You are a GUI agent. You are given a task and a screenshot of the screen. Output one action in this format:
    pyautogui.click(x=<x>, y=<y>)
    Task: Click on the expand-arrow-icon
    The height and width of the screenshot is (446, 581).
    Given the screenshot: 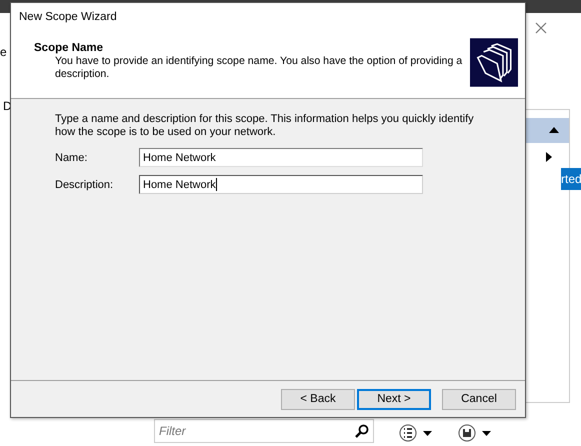 What is the action you would take?
    pyautogui.click(x=549, y=157)
    